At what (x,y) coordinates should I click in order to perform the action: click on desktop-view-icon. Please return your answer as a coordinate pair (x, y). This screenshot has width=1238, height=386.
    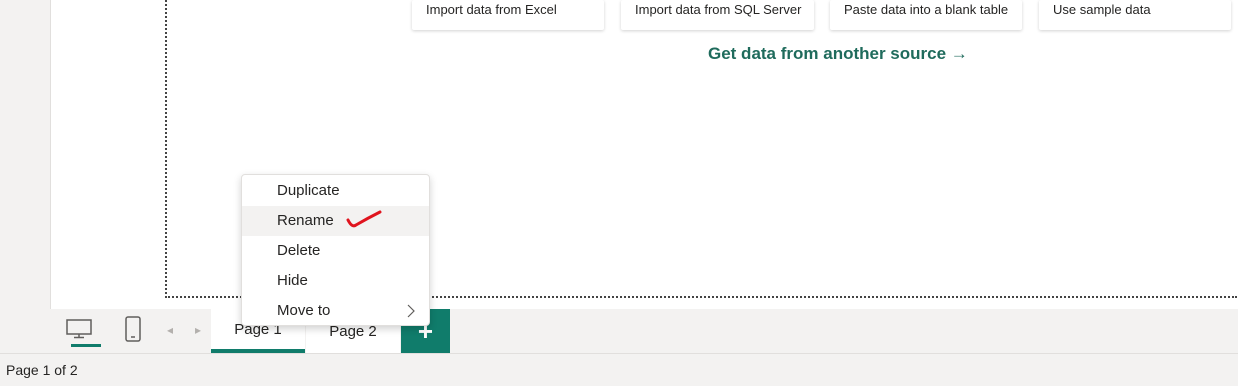
    Looking at the image, I should click on (79, 331).